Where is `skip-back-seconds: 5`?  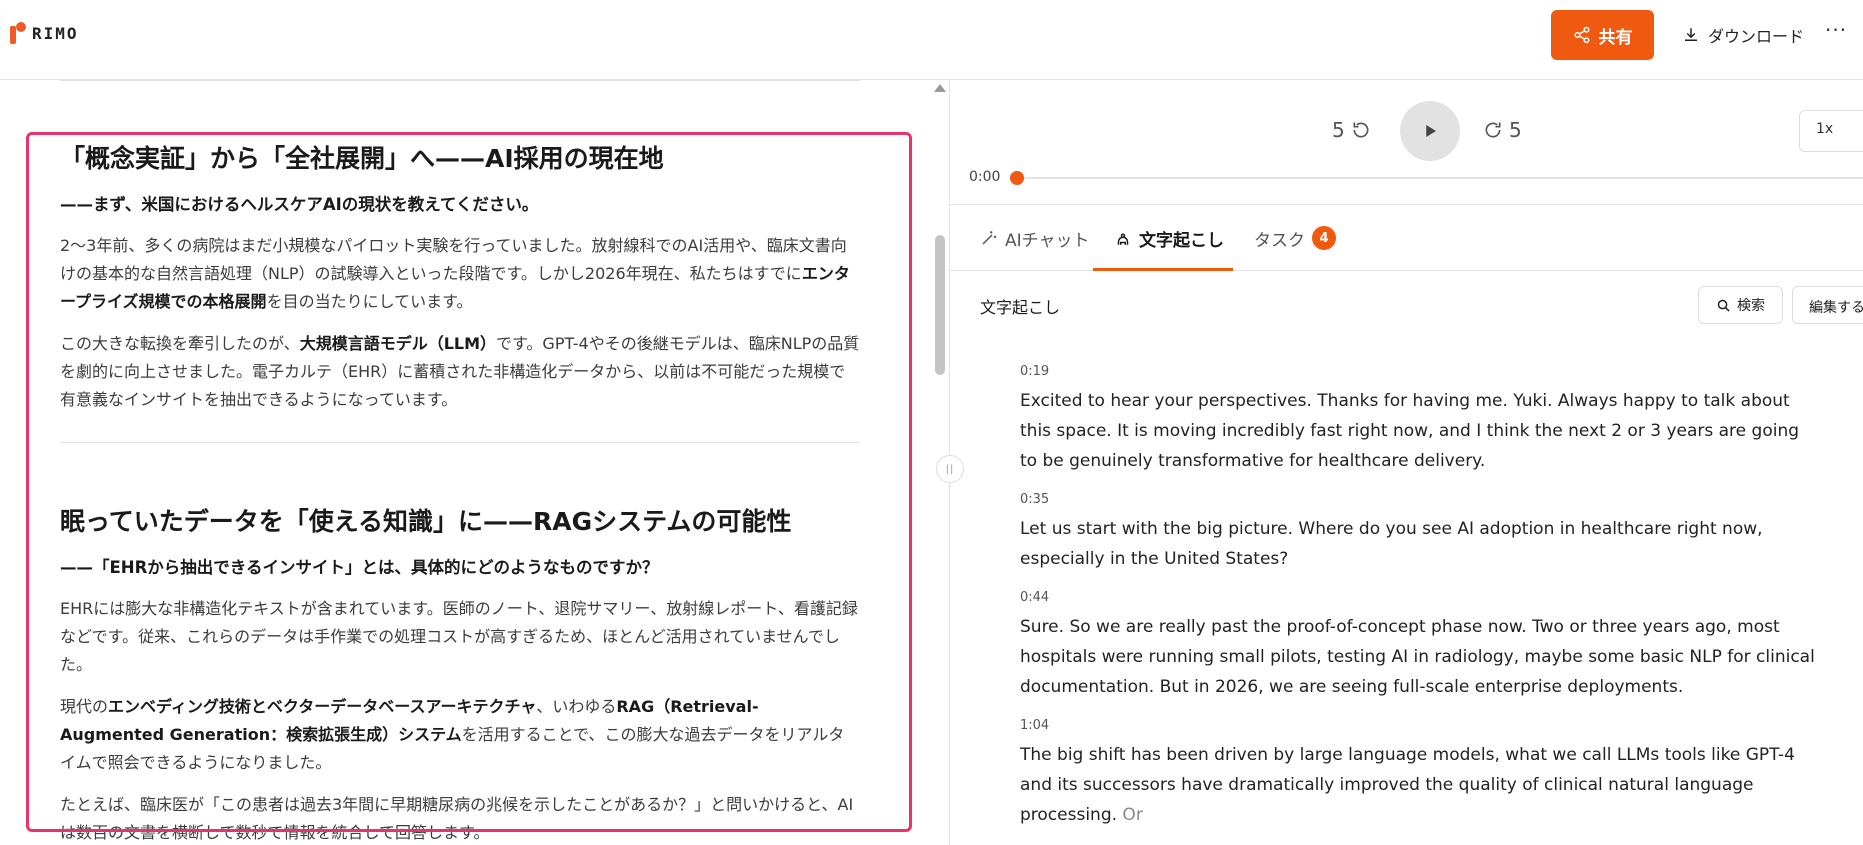 skip-back-seconds: 5 is located at coordinates (1338, 130).